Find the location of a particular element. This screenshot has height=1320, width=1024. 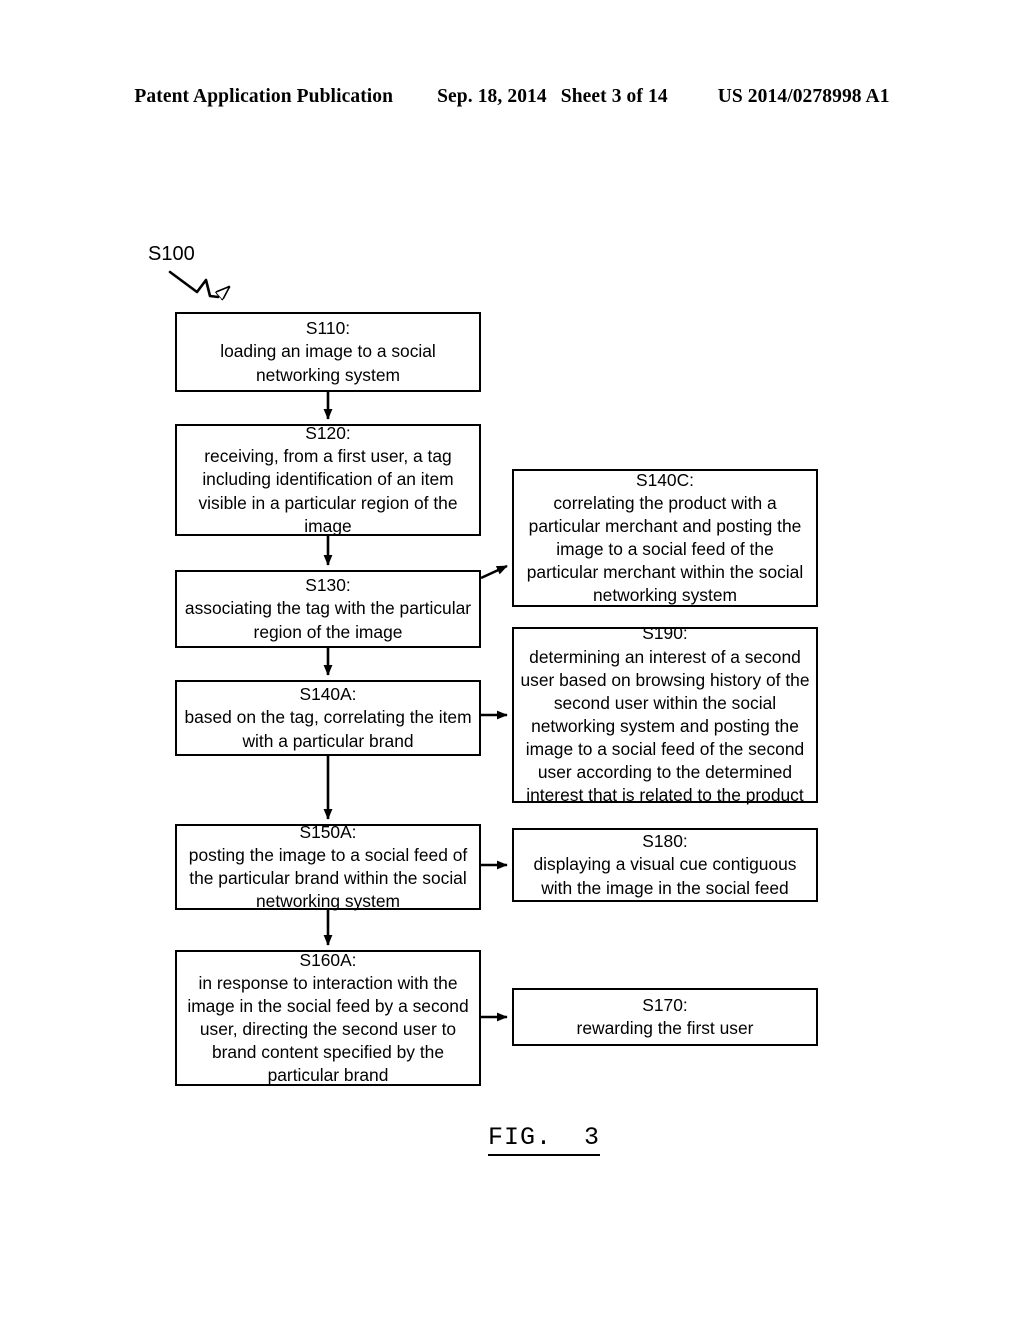

flow-box-s110-id: S110: is located at coordinates (328, 328).